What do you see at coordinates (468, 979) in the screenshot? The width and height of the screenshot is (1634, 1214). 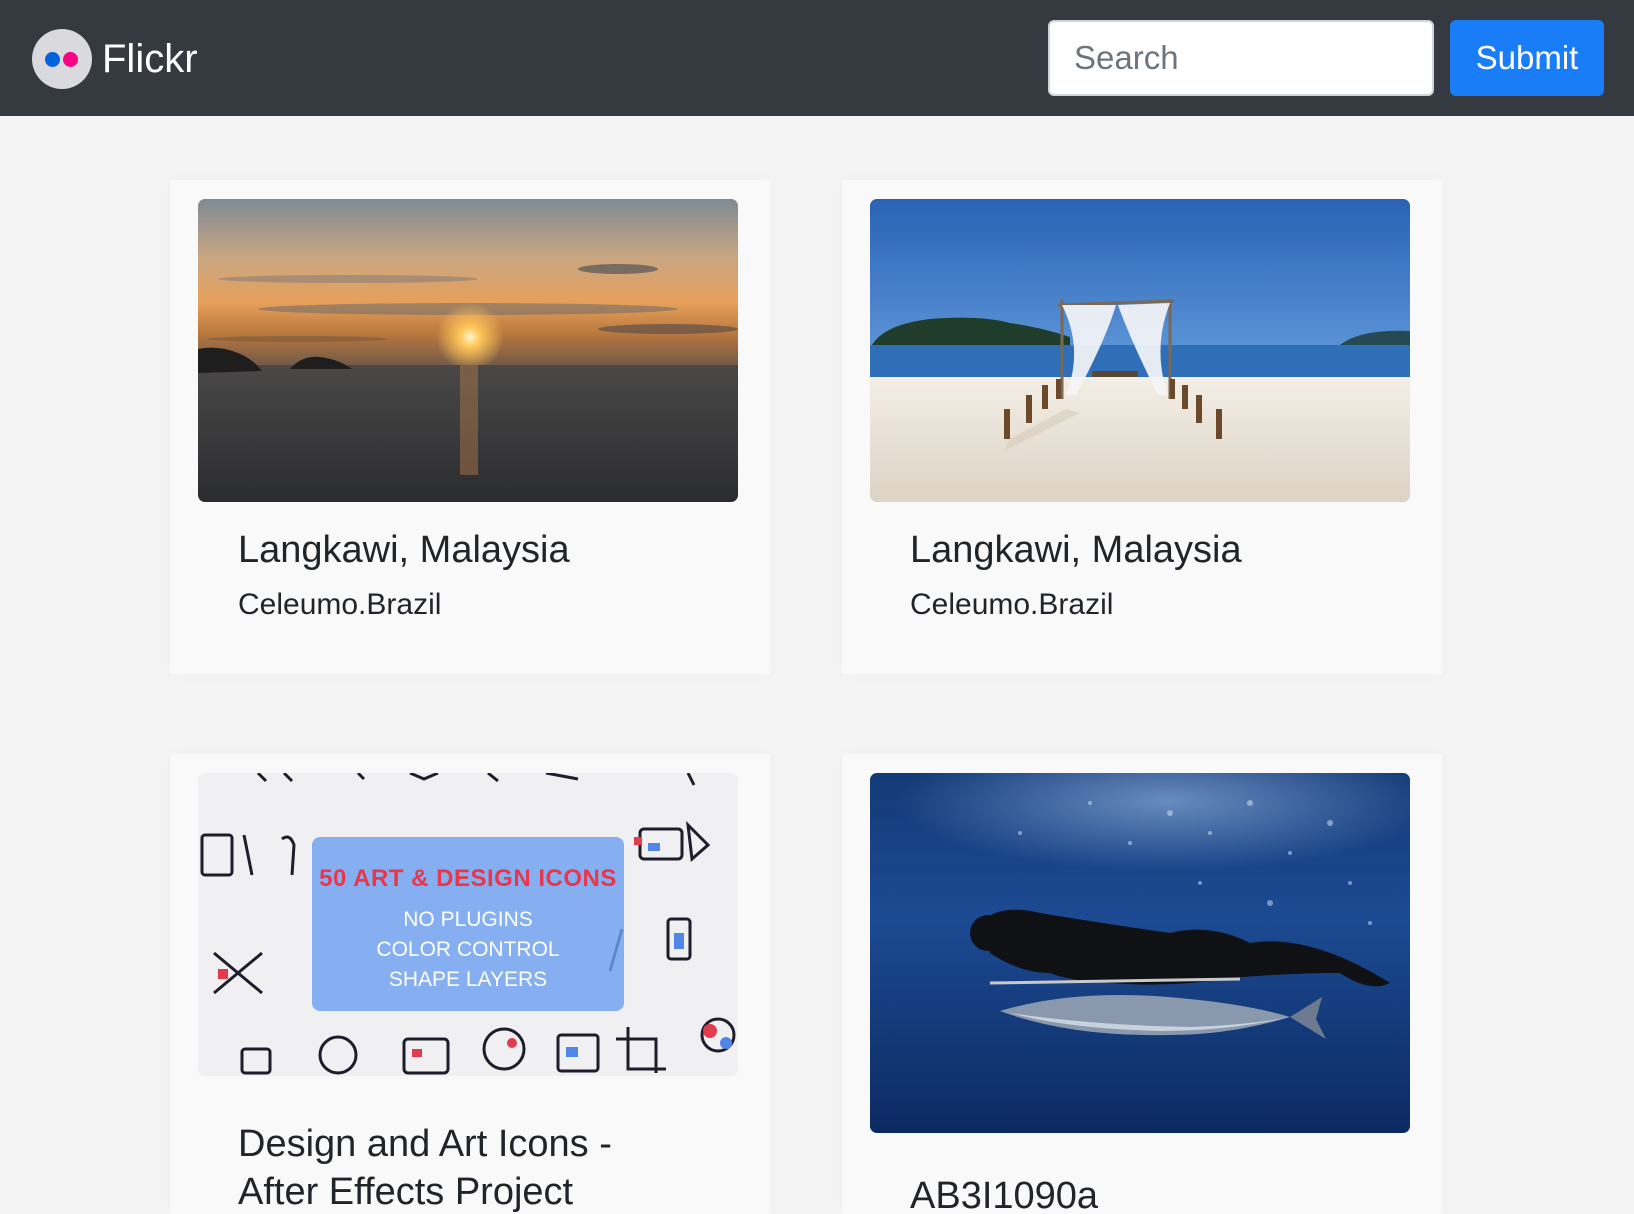 I see `promo-line: SHAPE LAYERS` at bounding box center [468, 979].